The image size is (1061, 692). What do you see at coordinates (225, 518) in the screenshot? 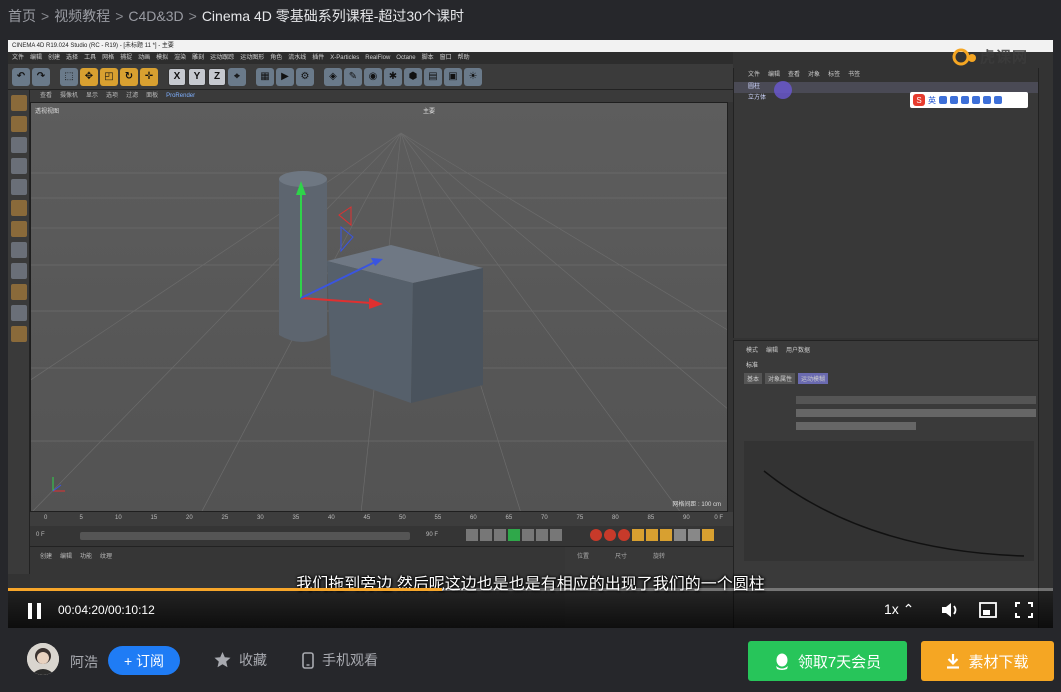
I see `timeline-tick-label: 25` at bounding box center [225, 518].